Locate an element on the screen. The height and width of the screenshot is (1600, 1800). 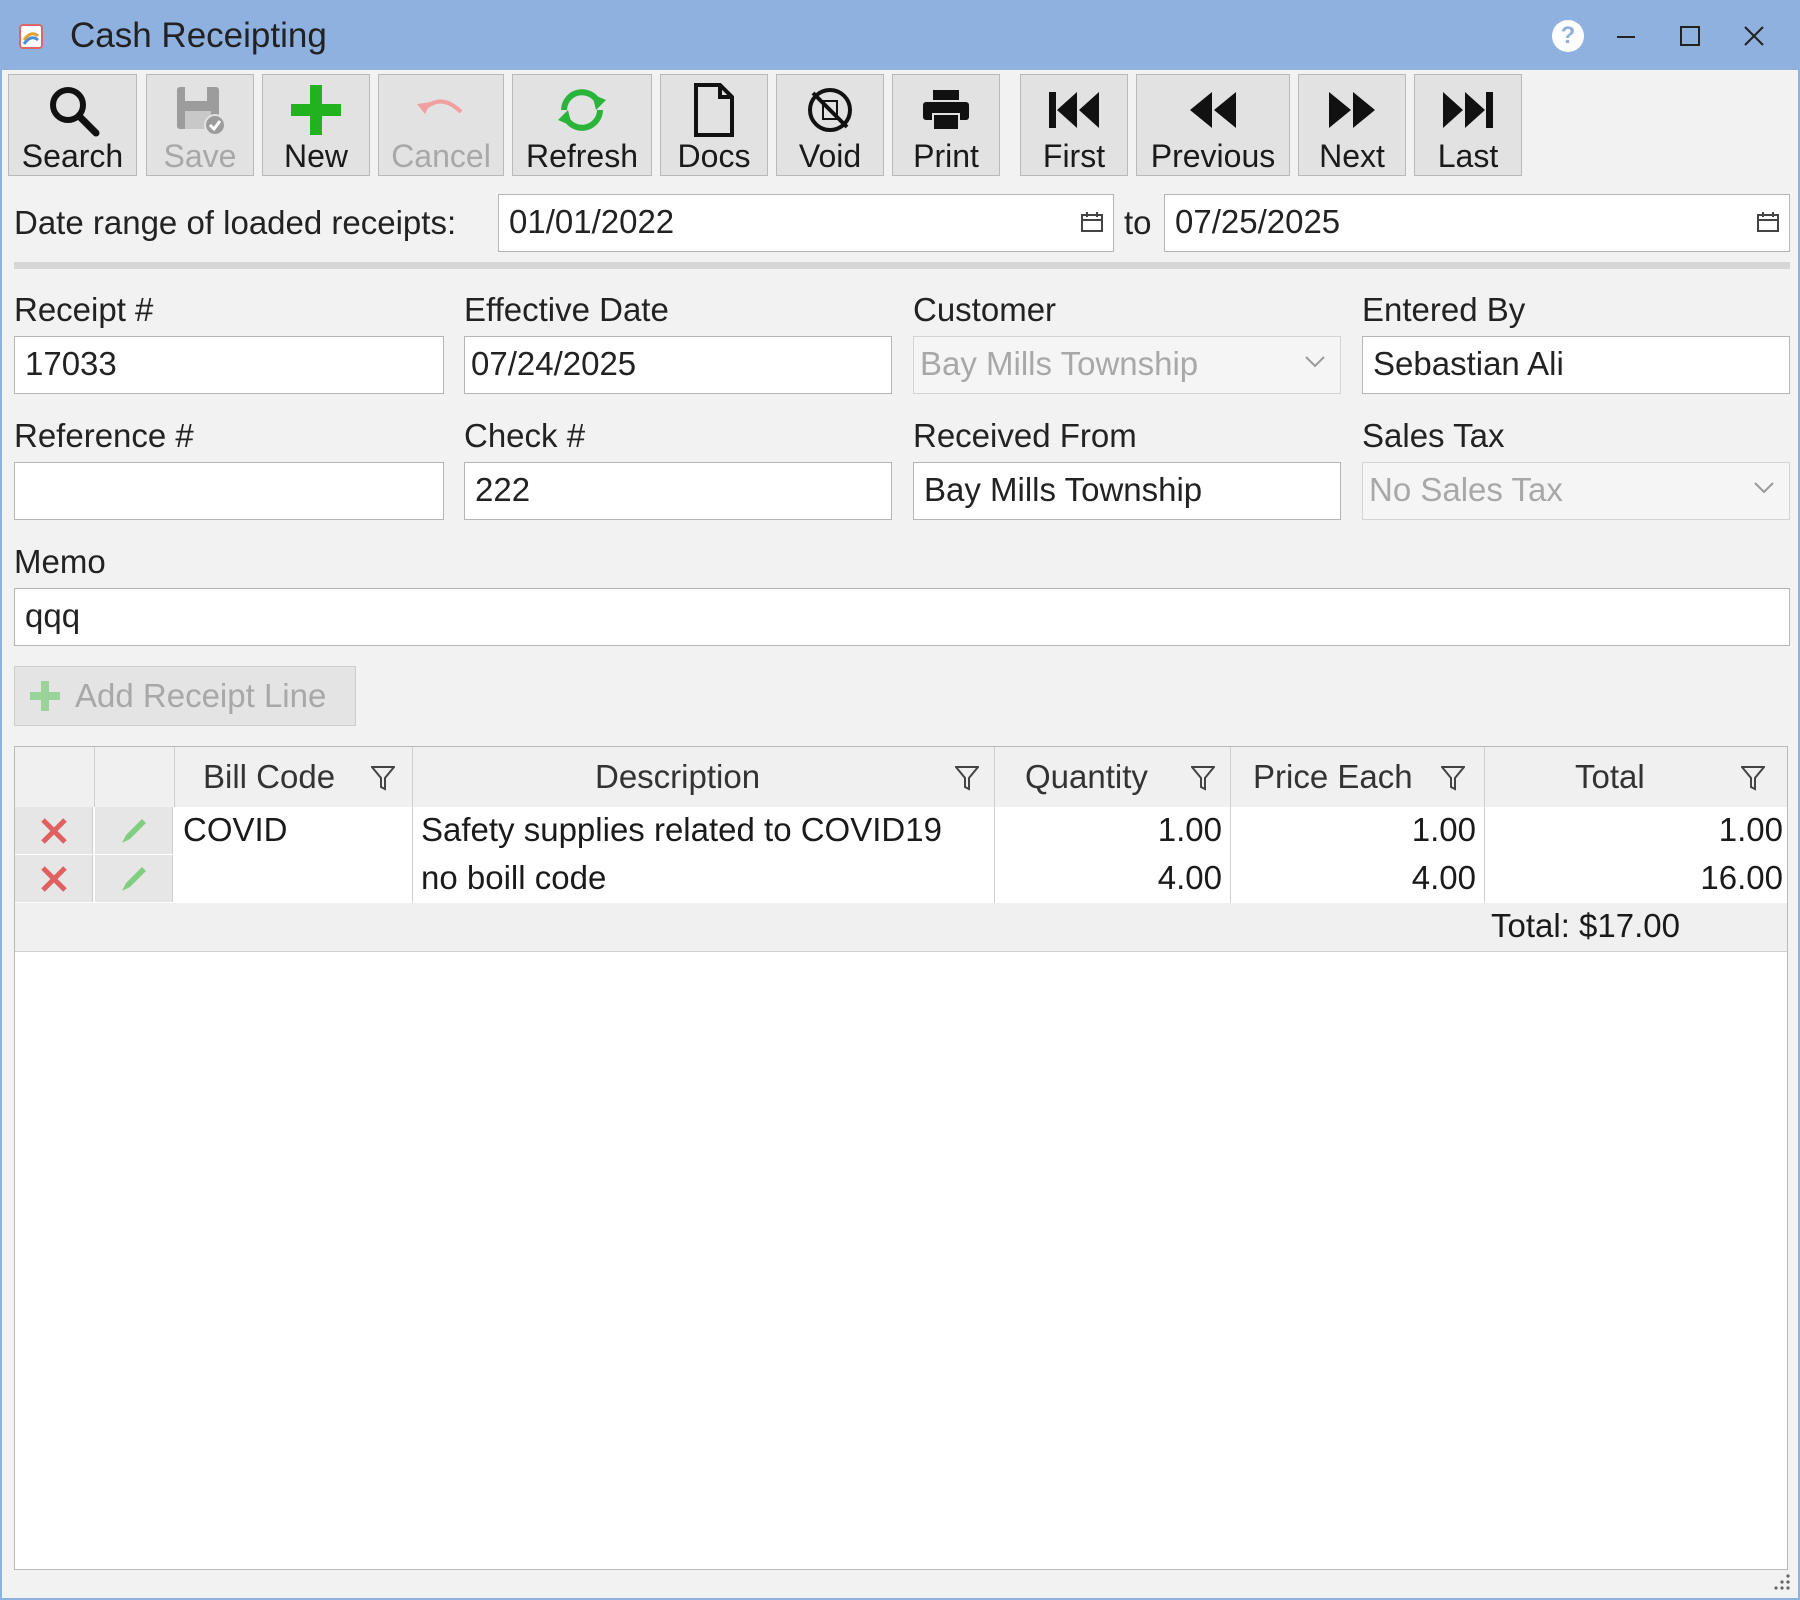
received-from-label: Received From is located at coordinates (1025, 435).